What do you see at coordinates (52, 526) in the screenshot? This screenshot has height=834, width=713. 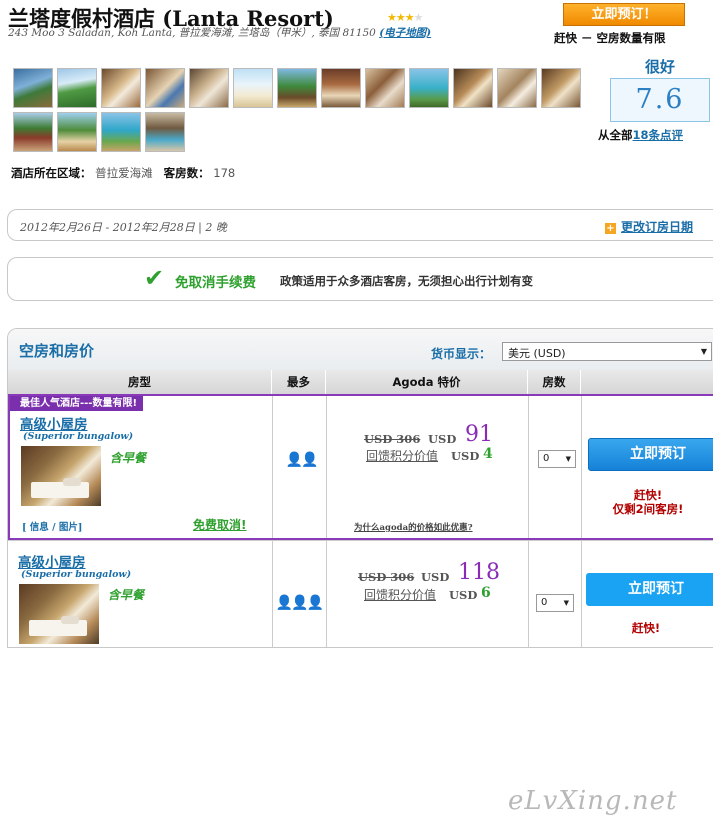 I see `room-info-link: [ 信息 / 图片]` at bounding box center [52, 526].